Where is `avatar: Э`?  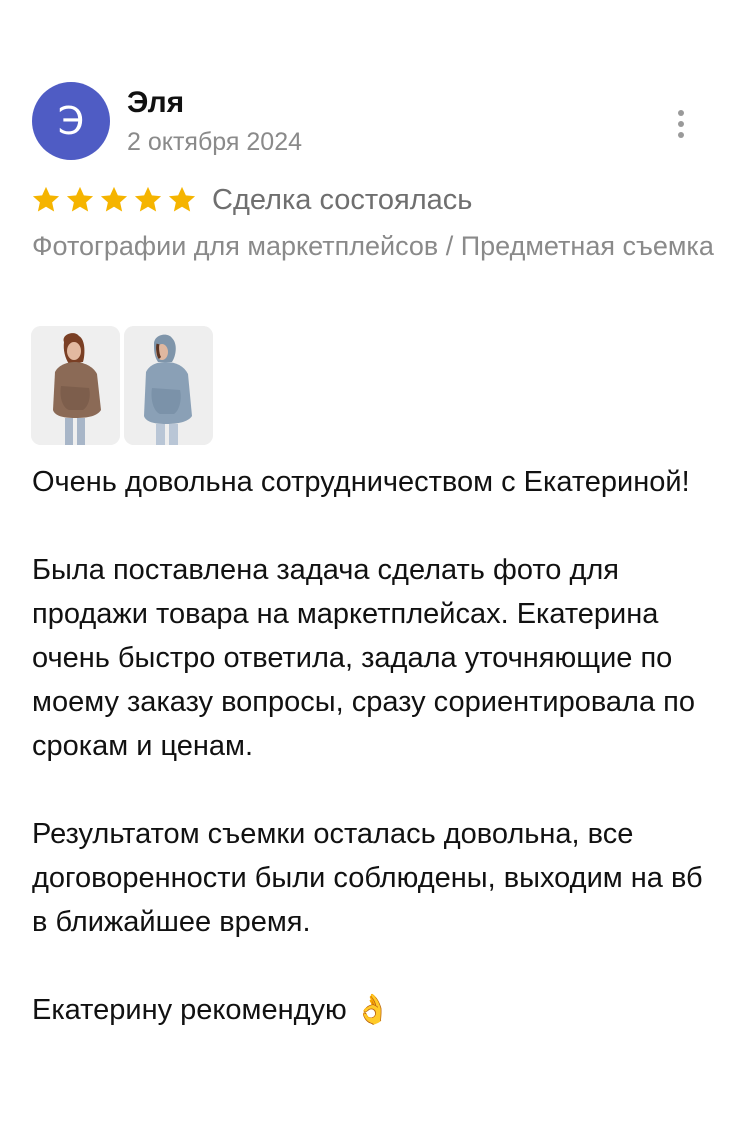
avatar: Э is located at coordinates (71, 121).